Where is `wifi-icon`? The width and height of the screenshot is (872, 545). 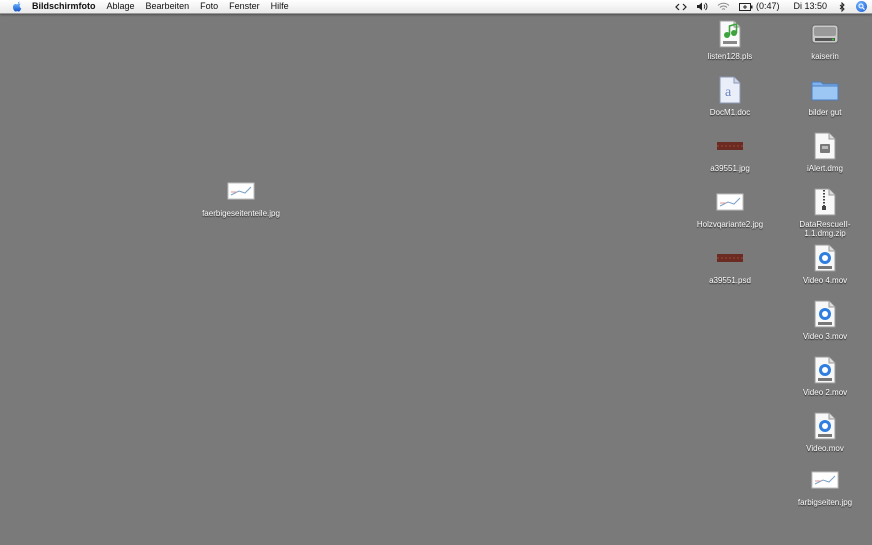
wifi-icon is located at coordinates (723, 6).